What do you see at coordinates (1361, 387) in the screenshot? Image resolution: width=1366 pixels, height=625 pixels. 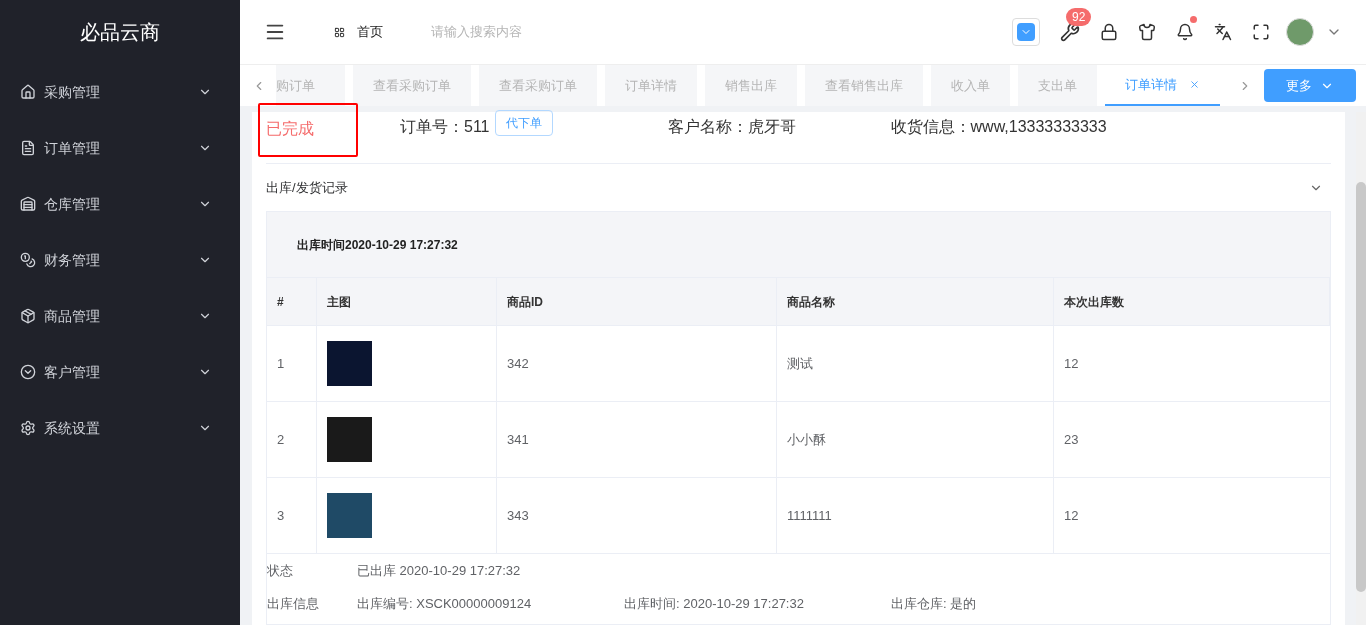 I see `scrollbar-thumb` at bounding box center [1361, 387].